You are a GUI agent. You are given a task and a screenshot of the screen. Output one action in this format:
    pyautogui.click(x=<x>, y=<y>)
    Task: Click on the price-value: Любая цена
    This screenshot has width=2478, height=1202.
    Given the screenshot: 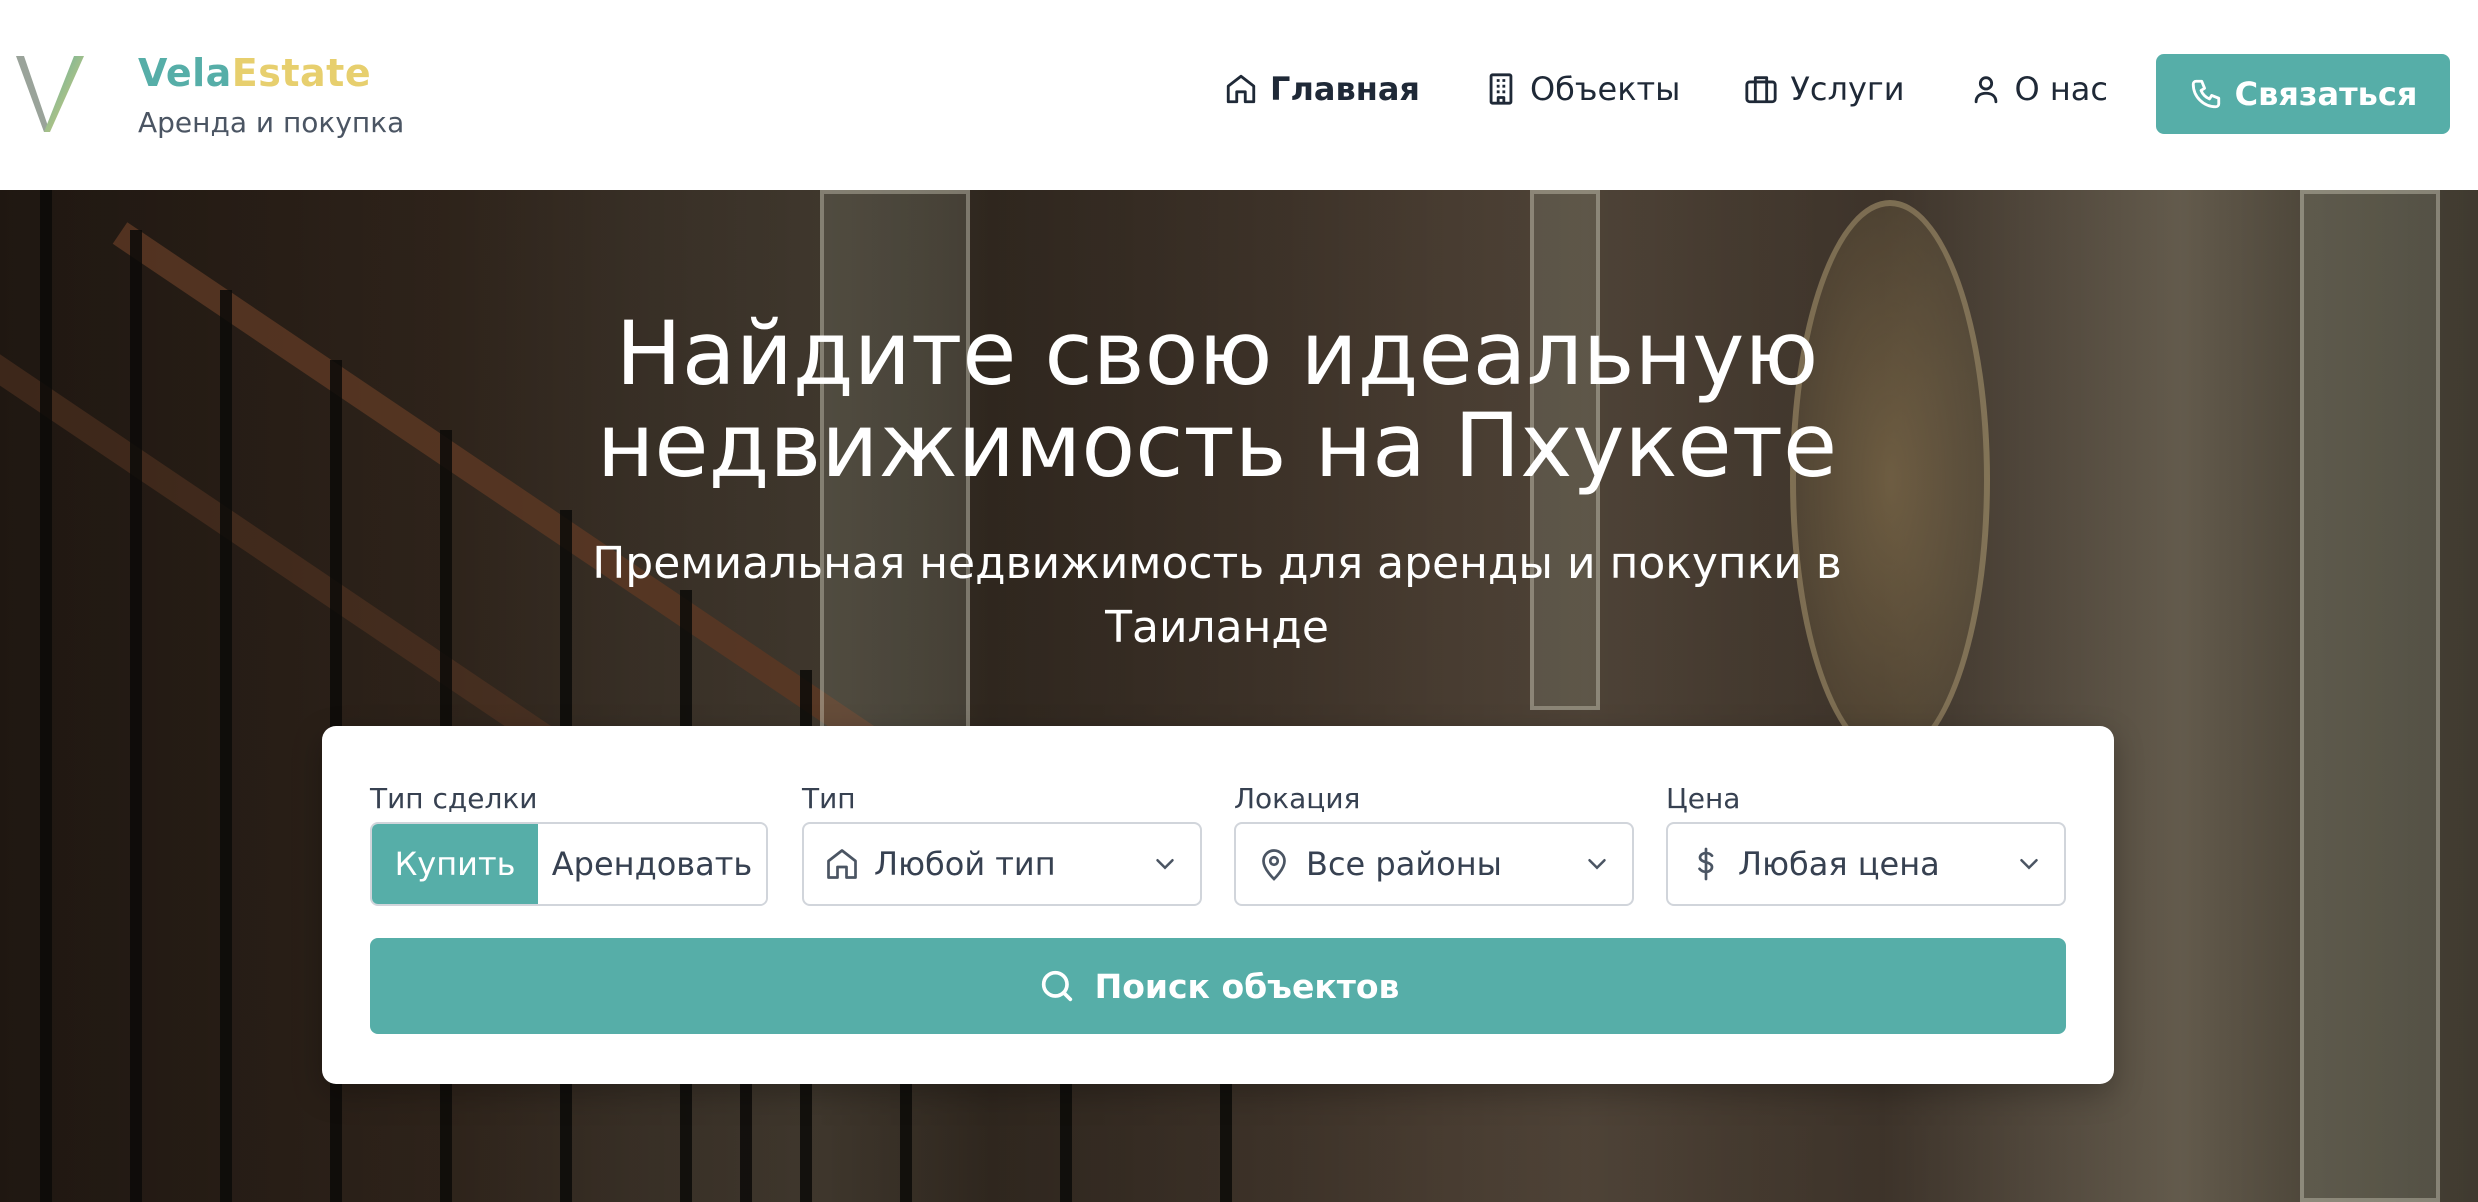 What is the action you would take?
    pyautogui.click(x=1839, y=864)
    